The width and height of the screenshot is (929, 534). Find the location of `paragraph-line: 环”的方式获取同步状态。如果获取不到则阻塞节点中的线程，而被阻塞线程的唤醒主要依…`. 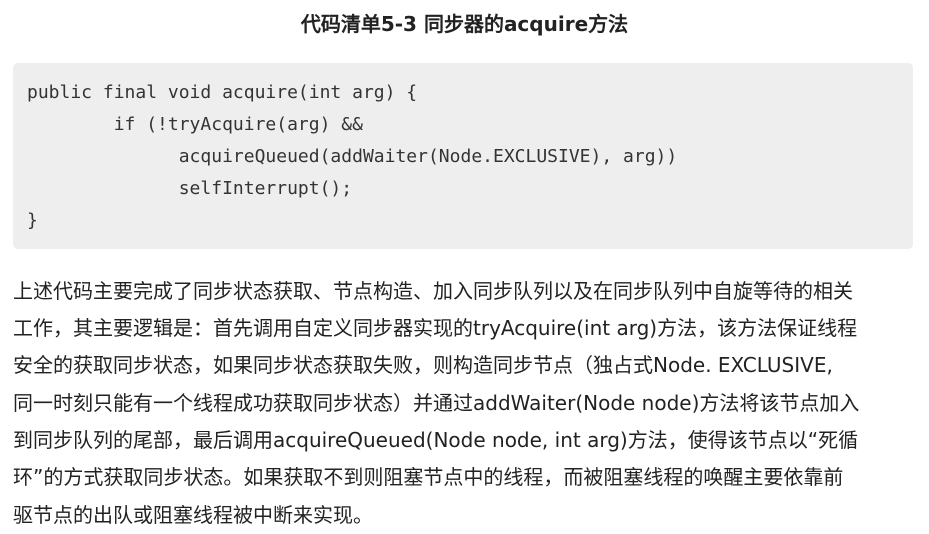

paragraph-line: 环”的方式获取同步状态。如果获取不到则阻塞节点中的线程，而被阻塞线程的唤醒主要依… is located at coordinates (428, 477).